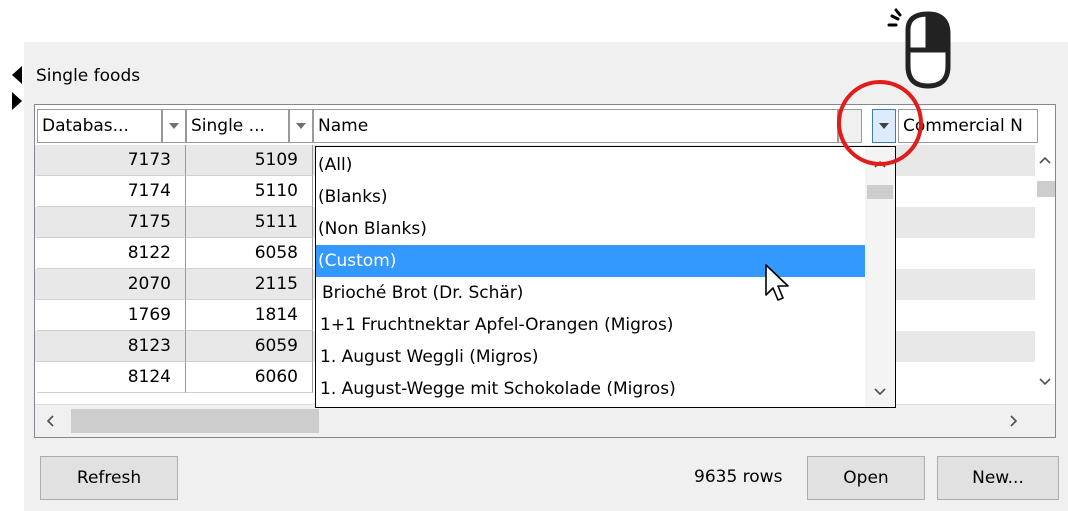  I want to click on grid-horizontal-scrollbar, so click(545, 420).